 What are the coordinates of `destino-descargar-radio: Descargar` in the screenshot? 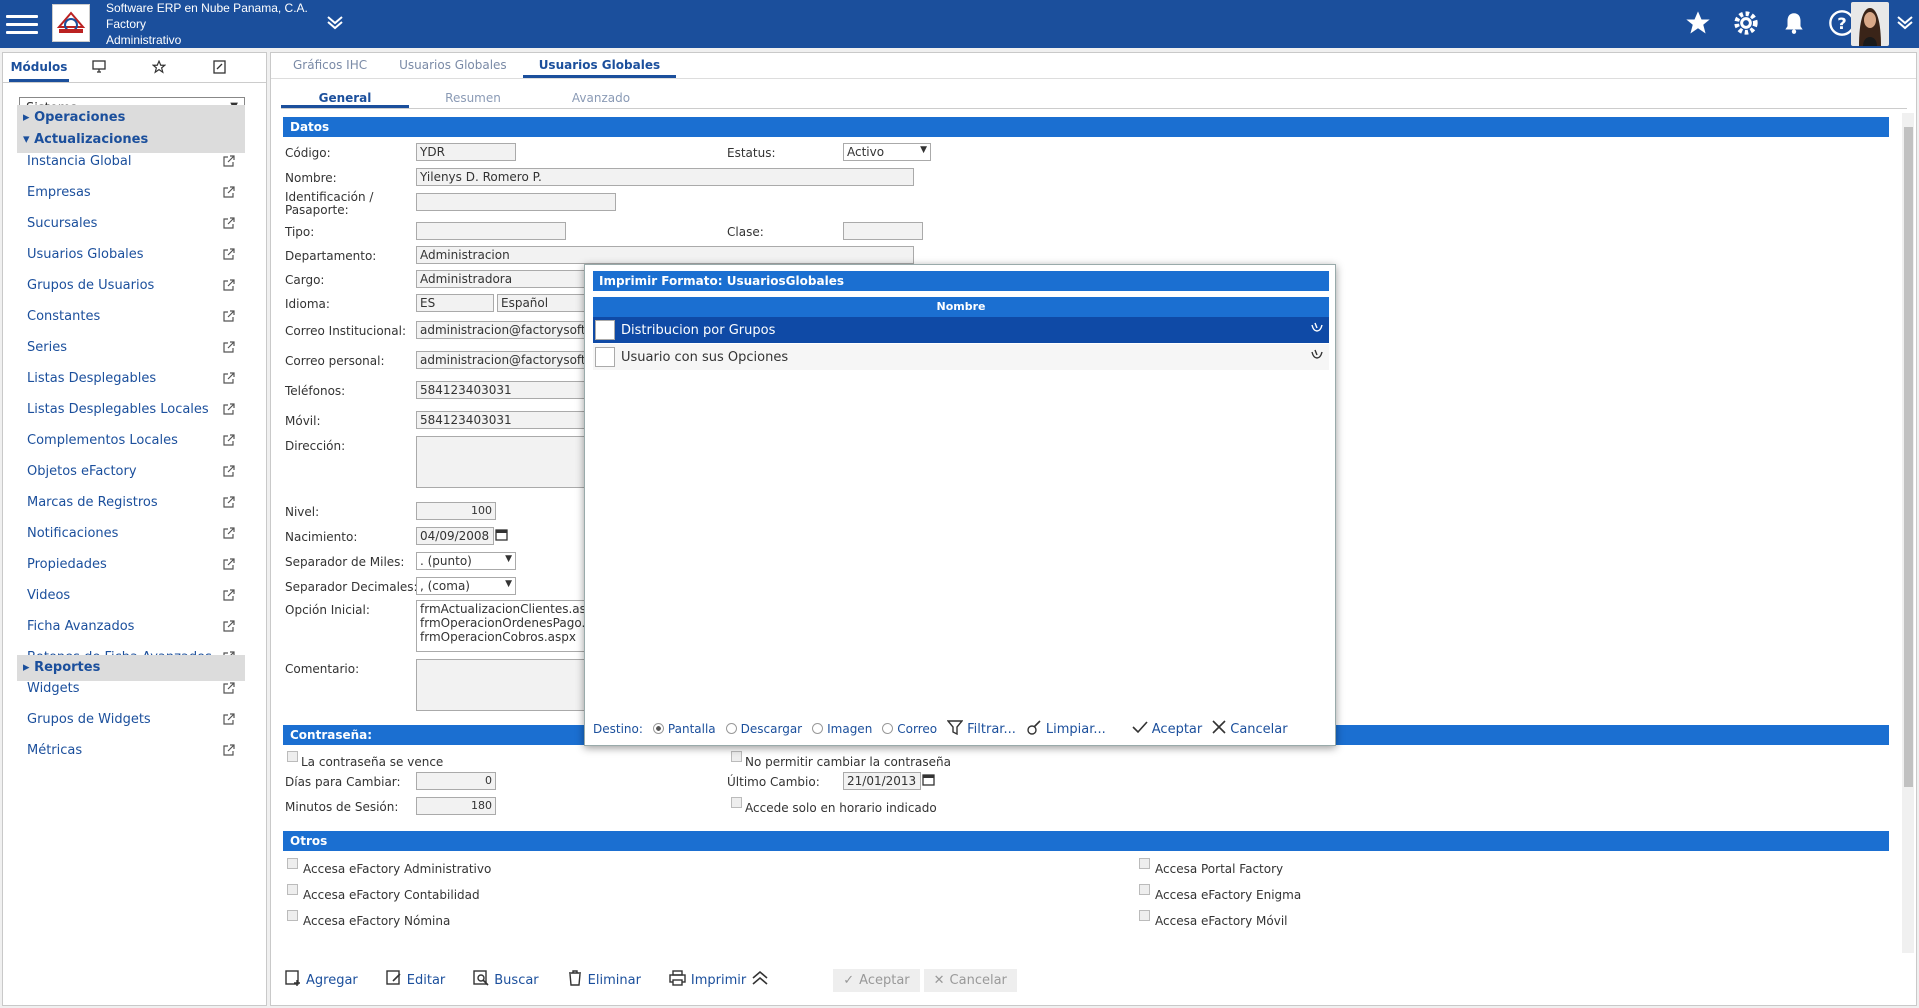 It's located at (763, 729).